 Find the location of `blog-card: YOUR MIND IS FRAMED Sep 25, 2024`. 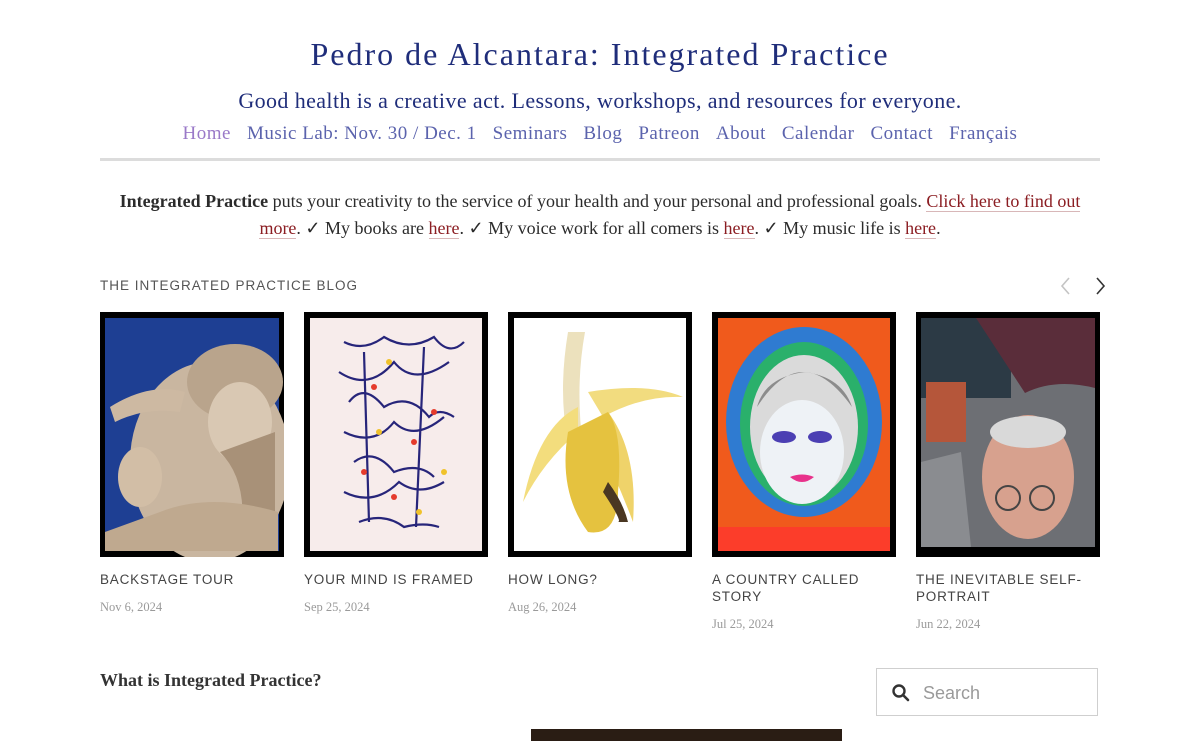

blog-card: YOUR MIND IS FRAMED Sep 25, 2024 is located at coordinates (396, 463).